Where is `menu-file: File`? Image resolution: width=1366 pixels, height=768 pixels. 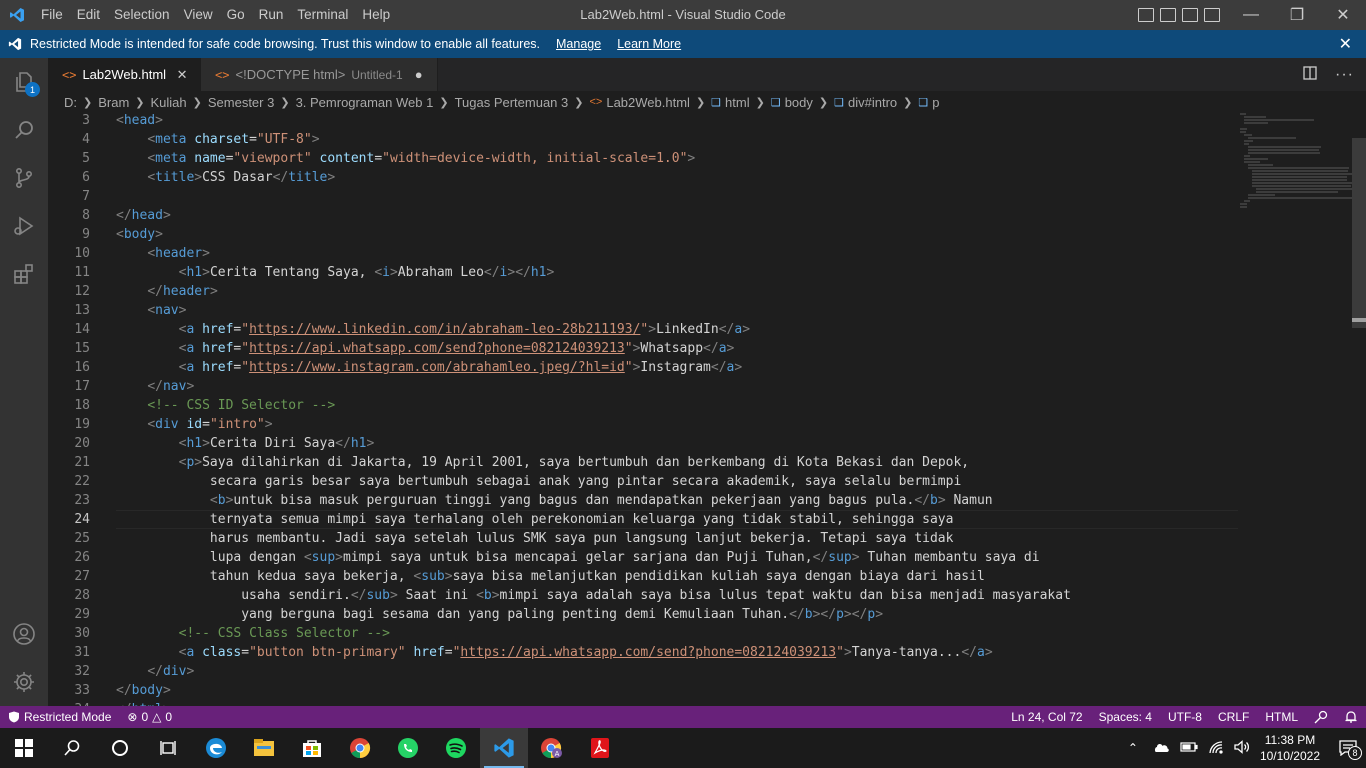
menu-file: File is located at coordinates (52, 15).